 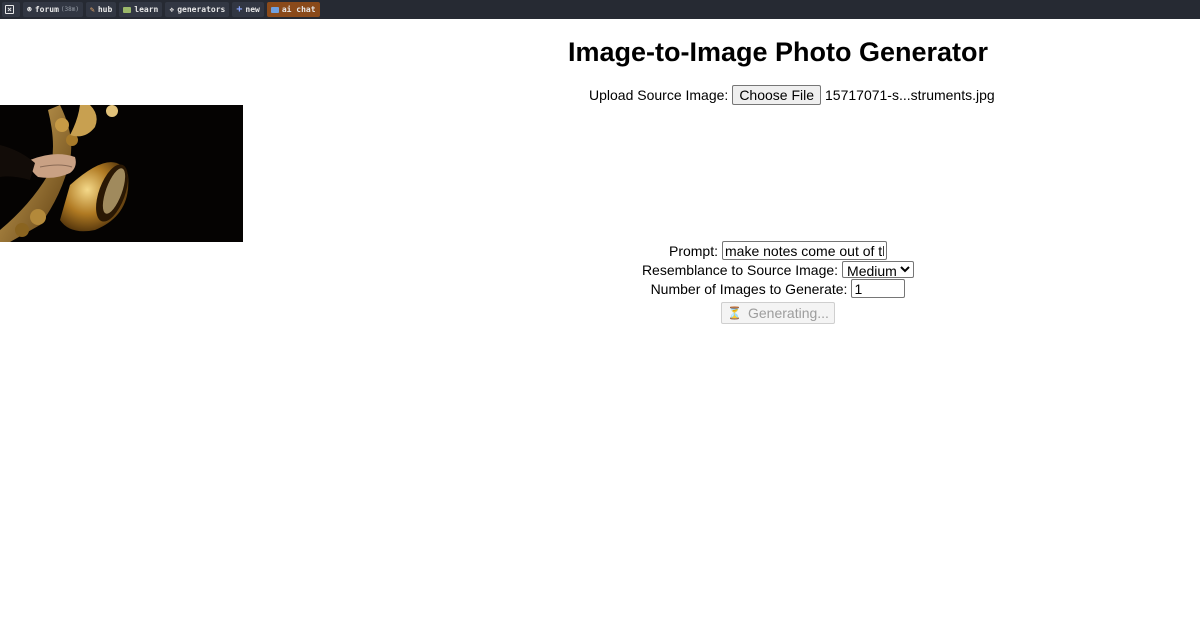 I want to click on close-icon: ×, so click(x=9, y=9).